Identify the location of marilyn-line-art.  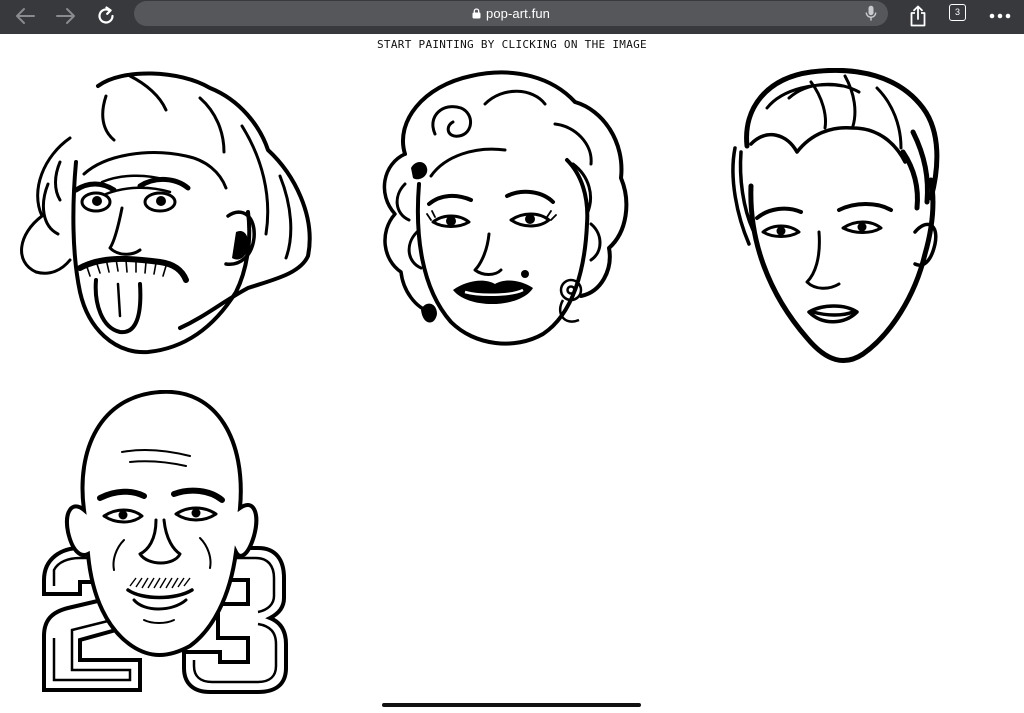
(505, 208).